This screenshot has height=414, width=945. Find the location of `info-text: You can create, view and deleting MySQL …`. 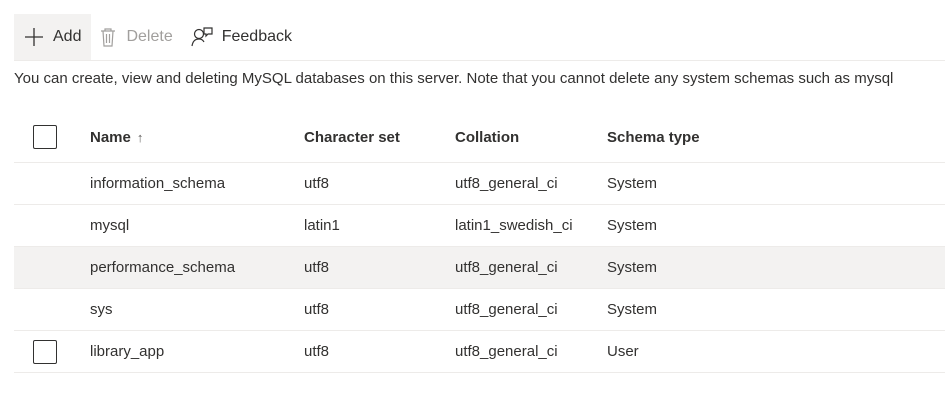

info-text: You can create, view and deleting MySQL … is located at coordinates (454, 78).